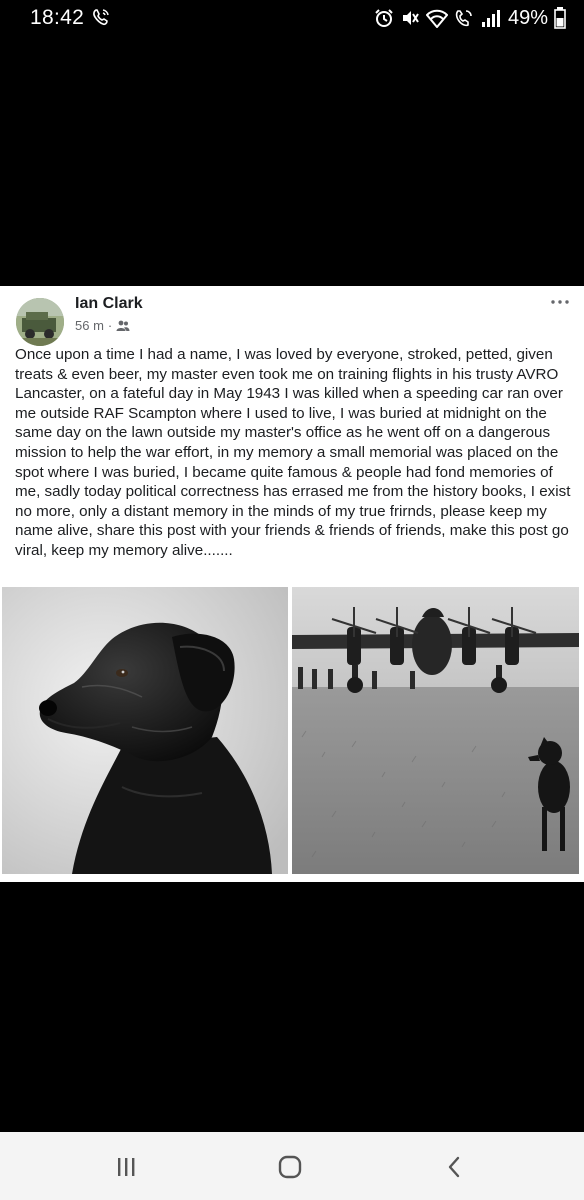  Describe the element at coordinates (123, 326) in the screenshot. I see `friends-icon` at that location.